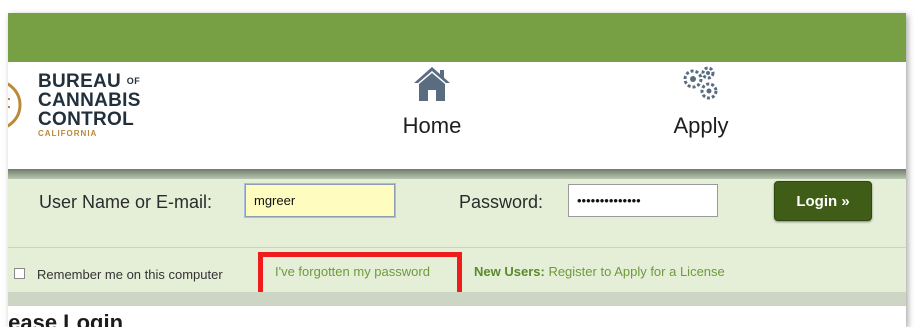 The image size is (917, 327). What do you see at coordinates (457, 299) in the screenshot?
I see `section-separator` at bounding box center [457, 299].